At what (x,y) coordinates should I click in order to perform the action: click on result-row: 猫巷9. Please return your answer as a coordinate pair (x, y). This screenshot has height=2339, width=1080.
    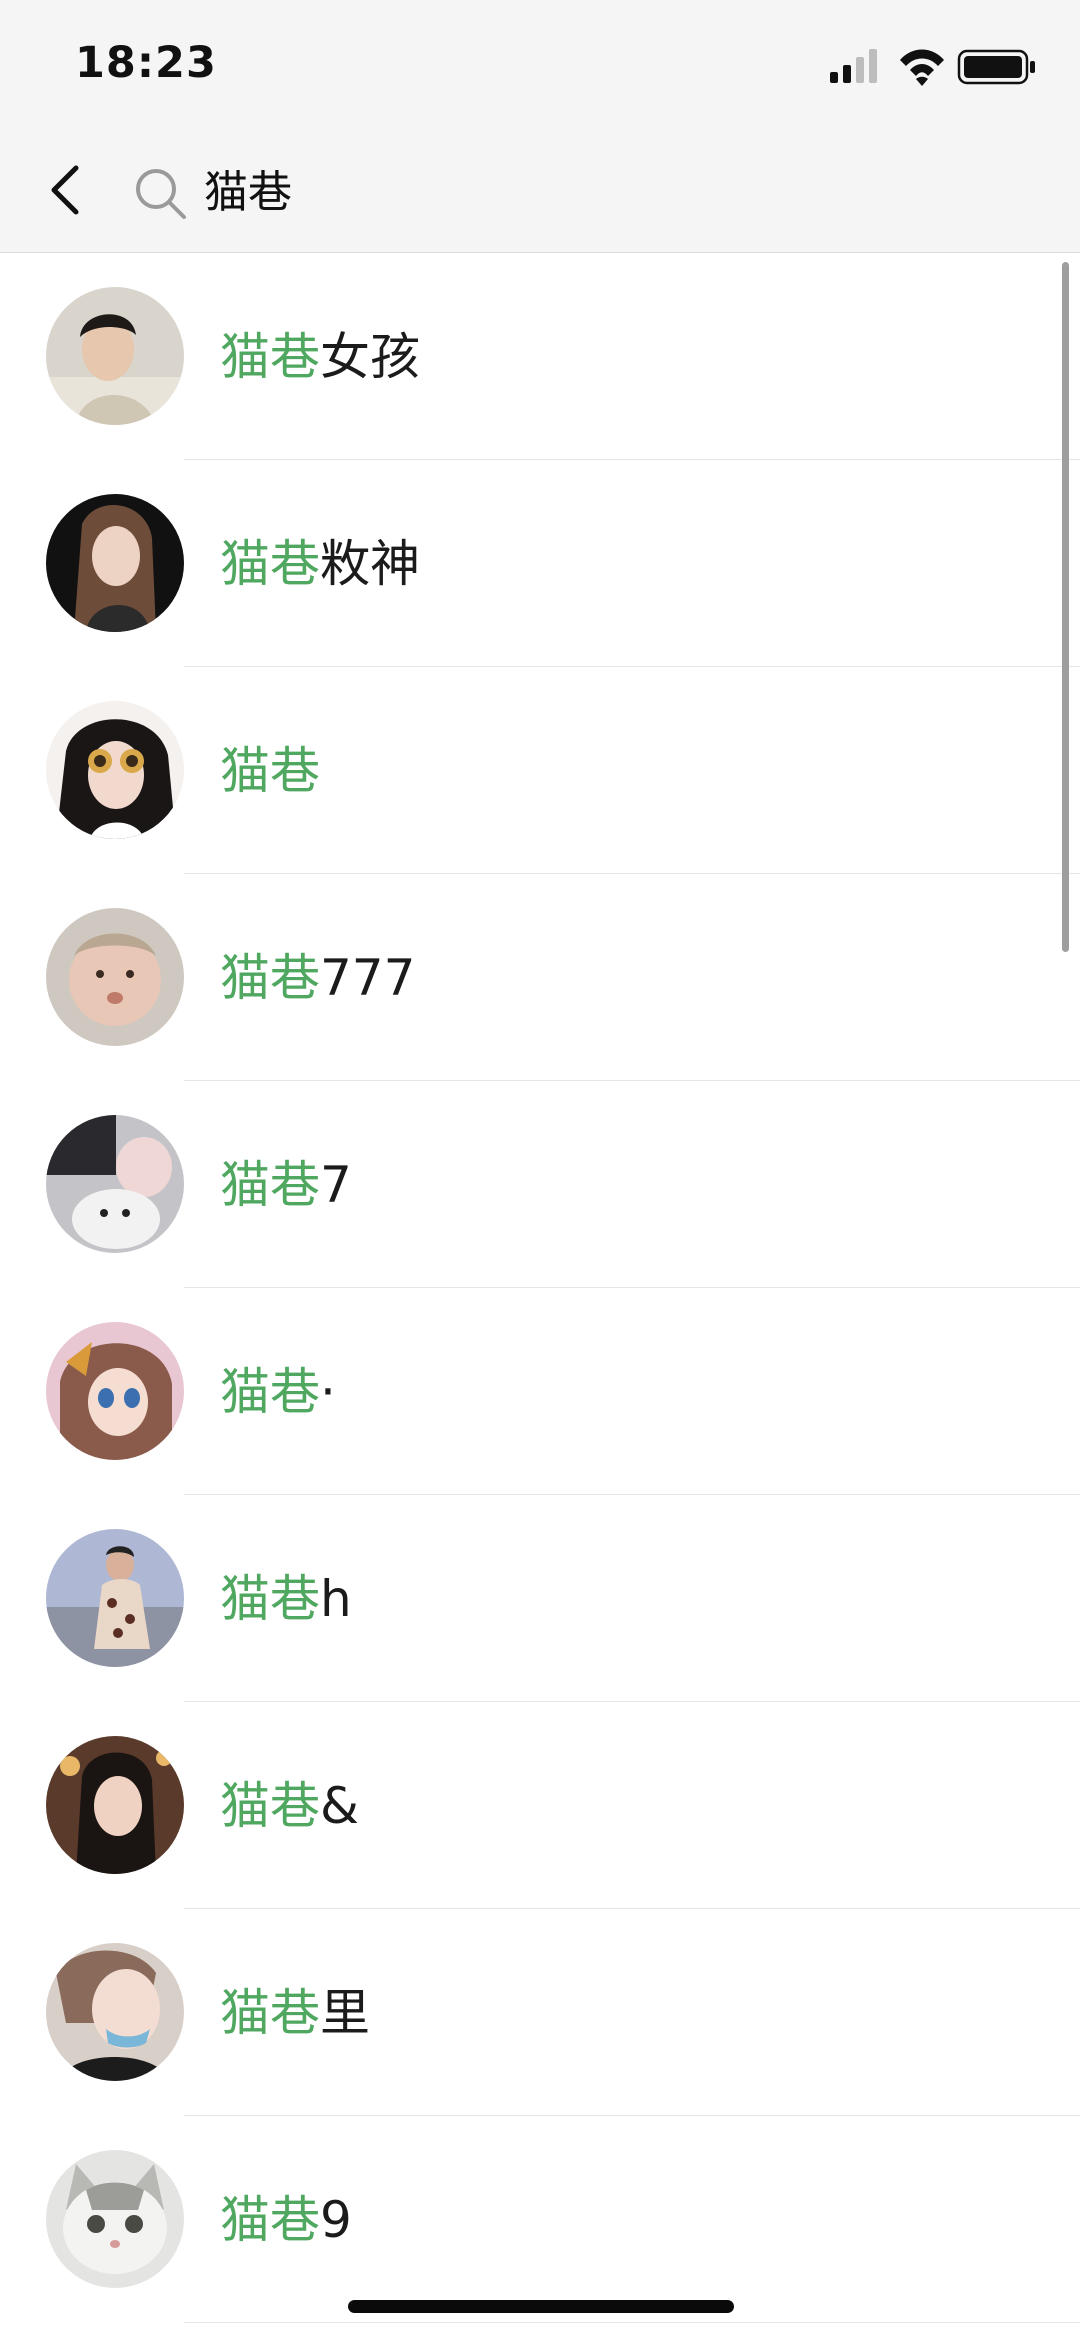
    Looking at the image, I should click on (540, 2219).